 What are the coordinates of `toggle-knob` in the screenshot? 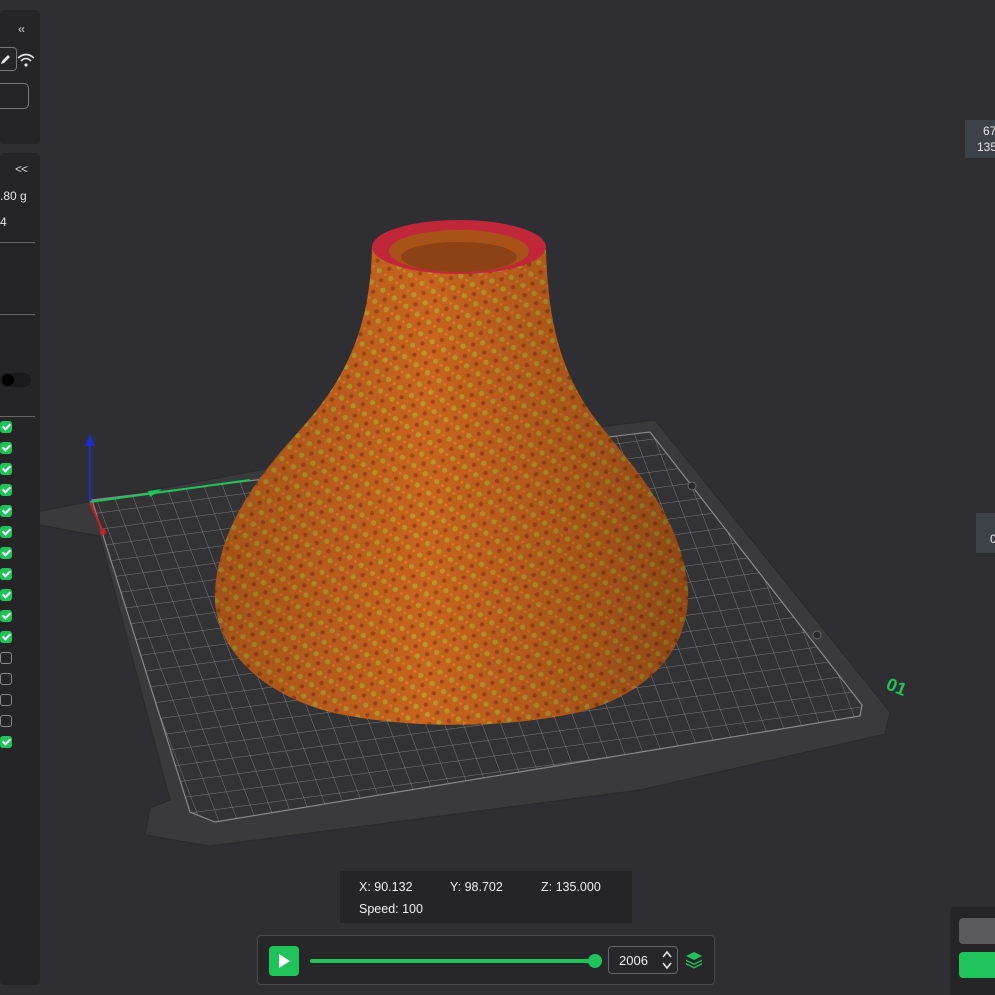 It's located at (8, 380).